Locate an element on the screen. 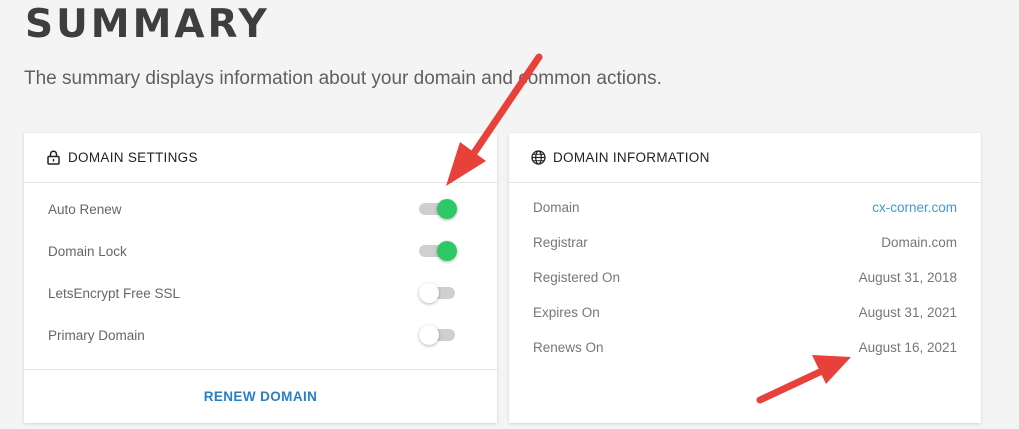 The width and height of the screenshot is (1019, 429). domain-settings-header: DOMAIN SETTINGS is located at coordinates (260, 158).